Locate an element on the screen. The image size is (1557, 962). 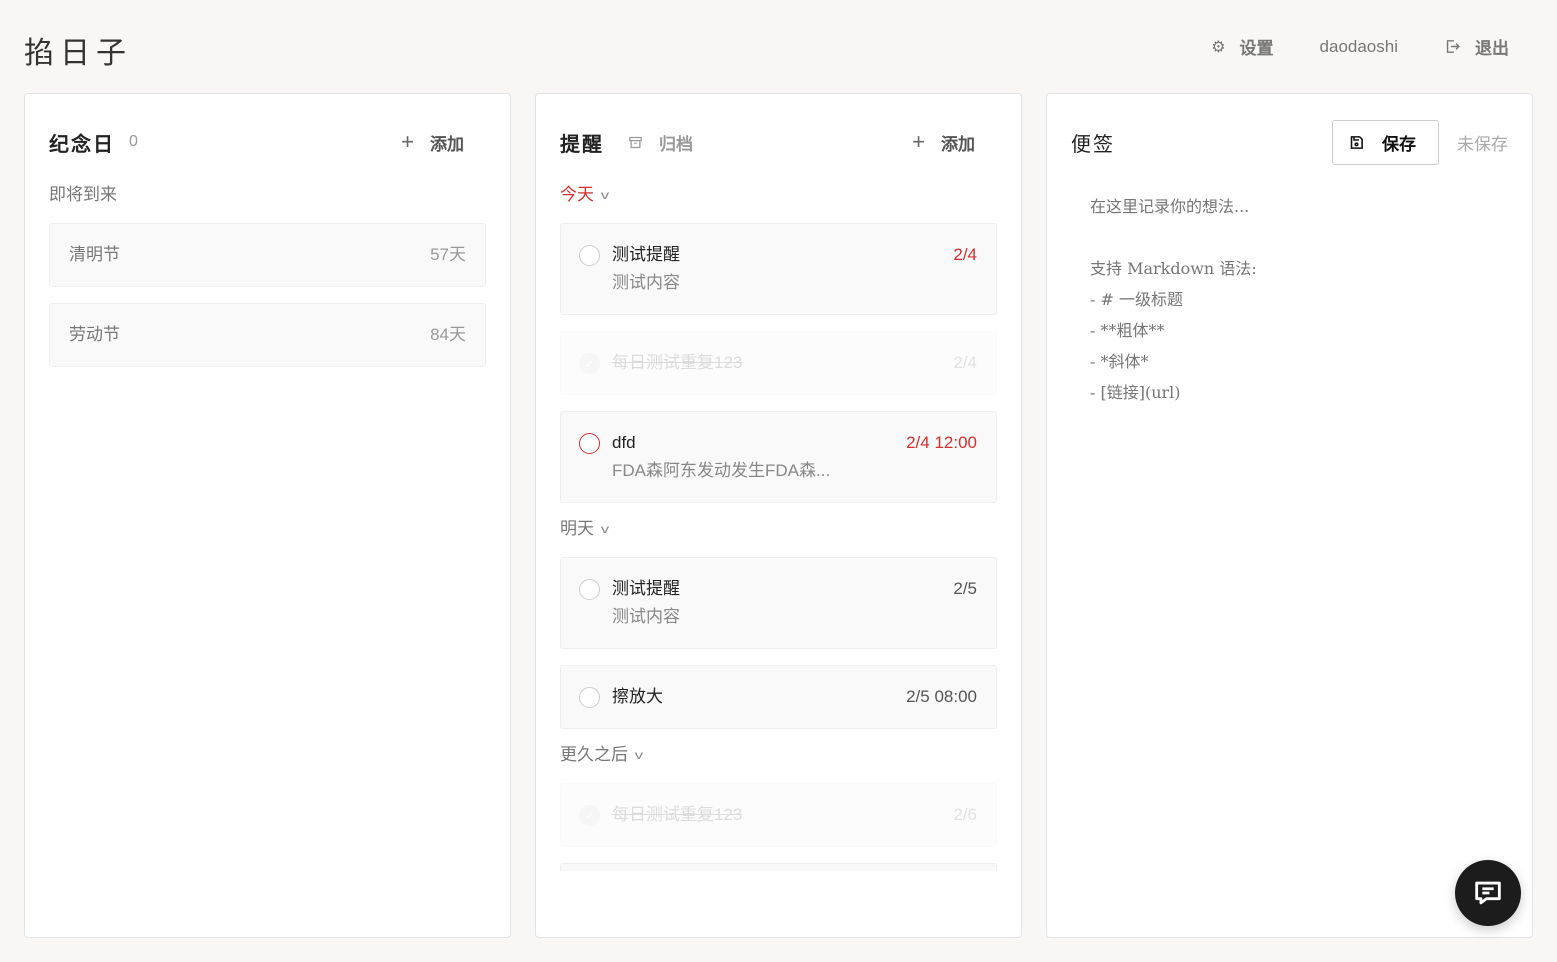
logout-button: 退出 is located at coordinates (1476, 46).